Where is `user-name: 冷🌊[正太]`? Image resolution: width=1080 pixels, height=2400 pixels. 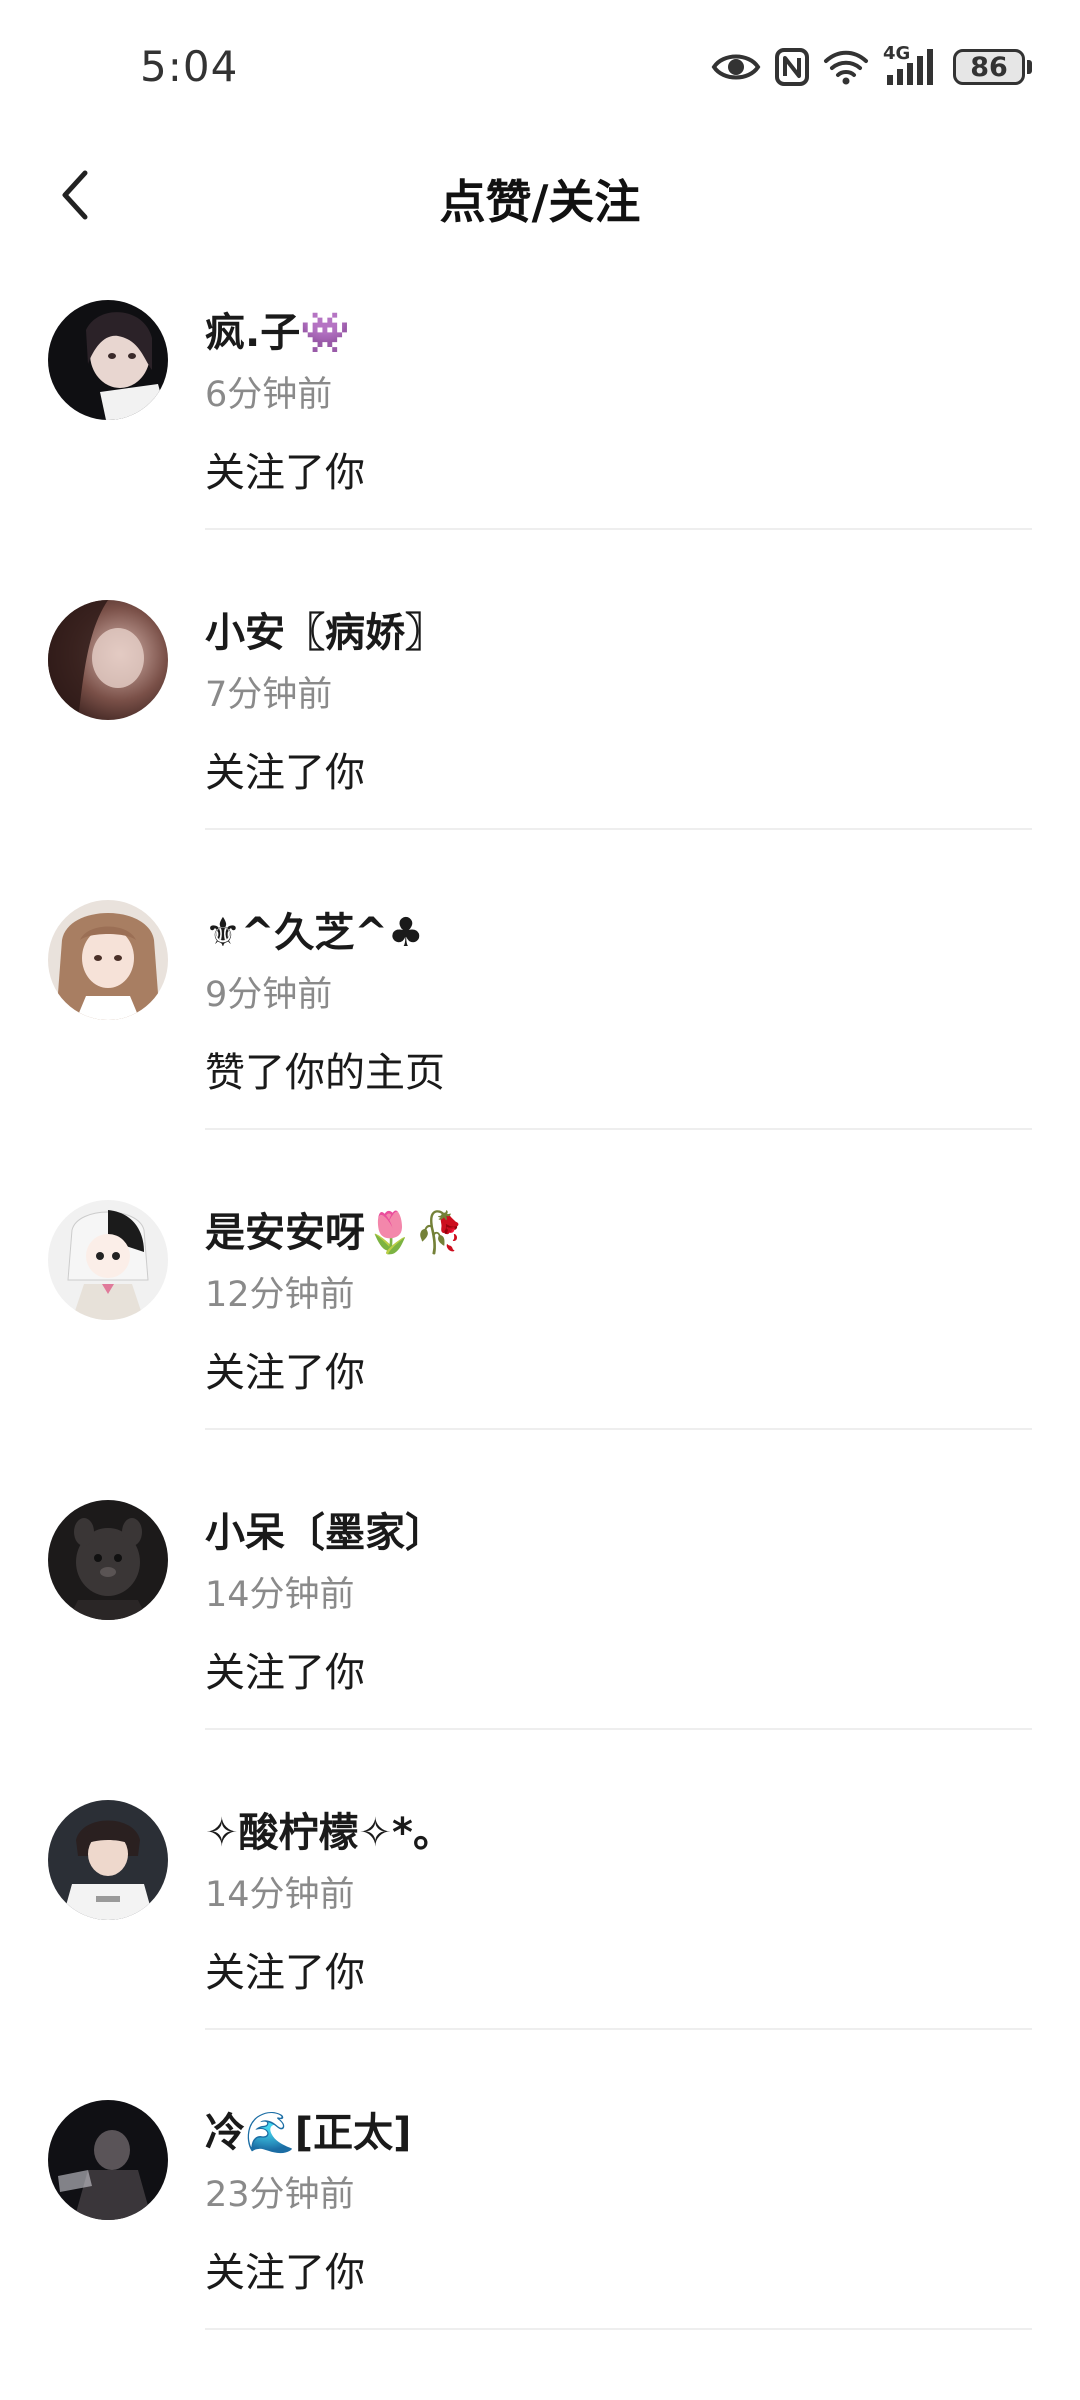 user-name: 冷🌊[正太] is located at coordinates (308, 2129).